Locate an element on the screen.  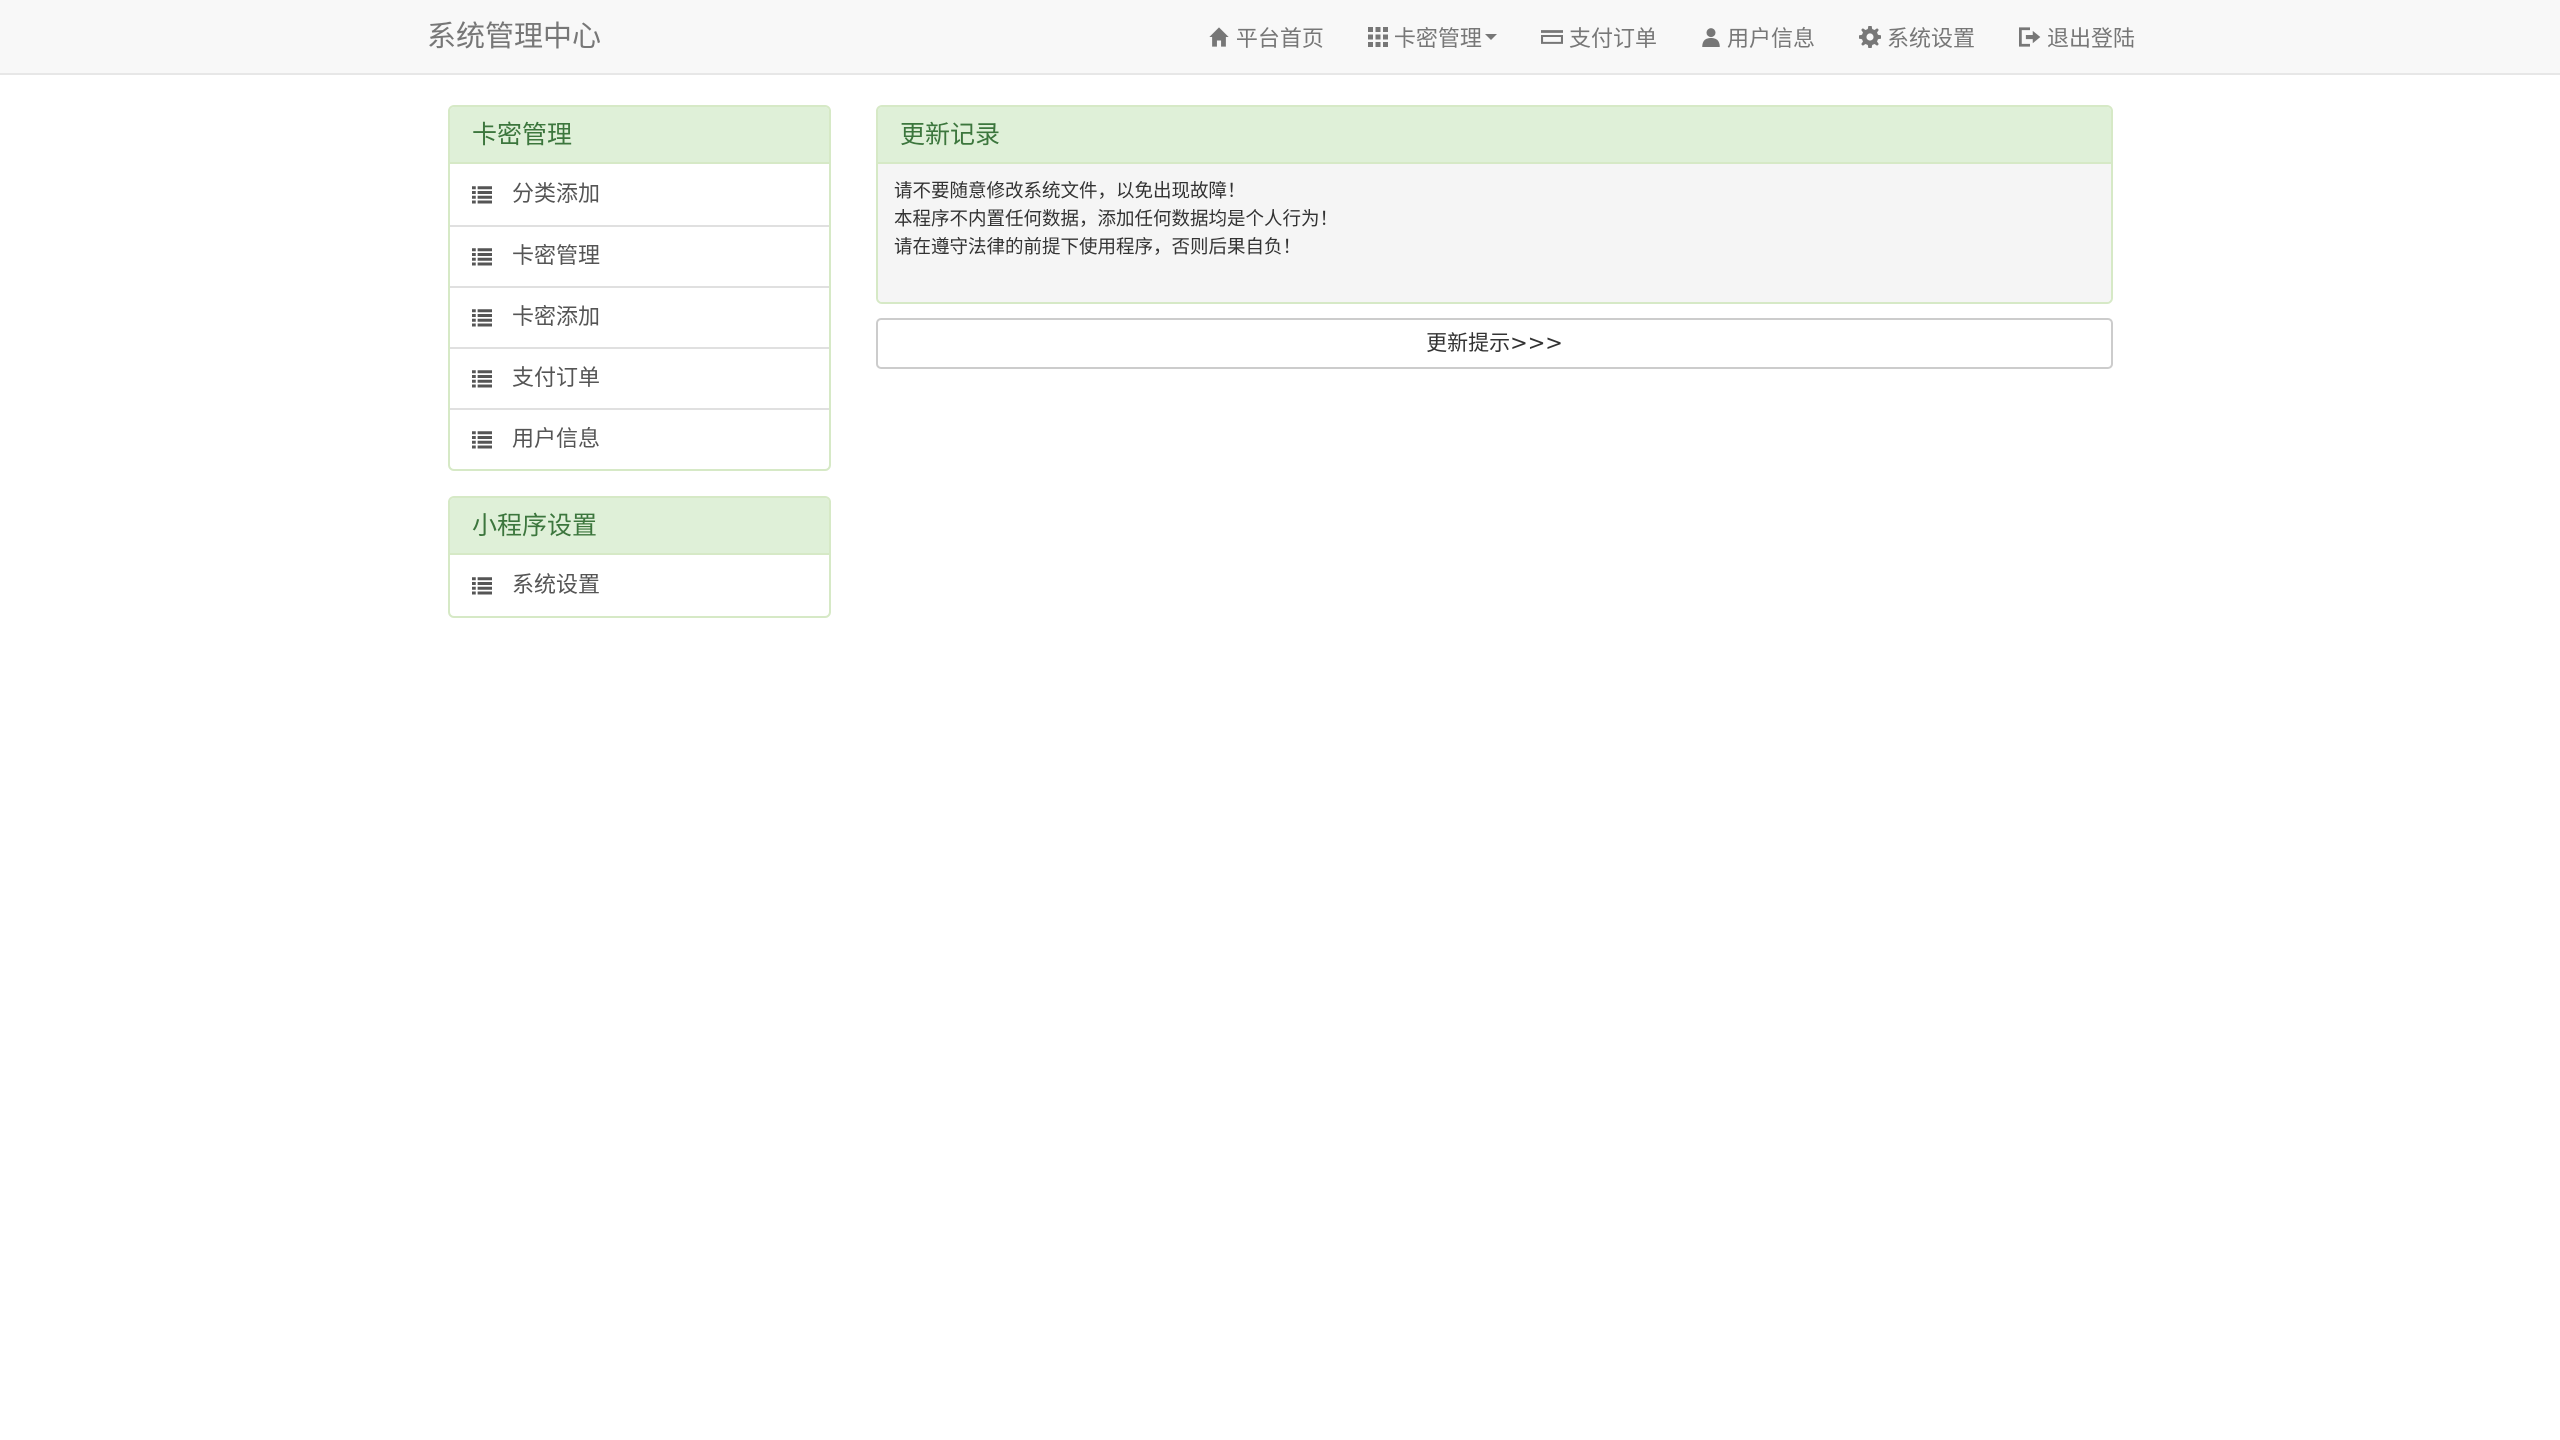
credit-card-icon is located at coordinates (1551, 36).